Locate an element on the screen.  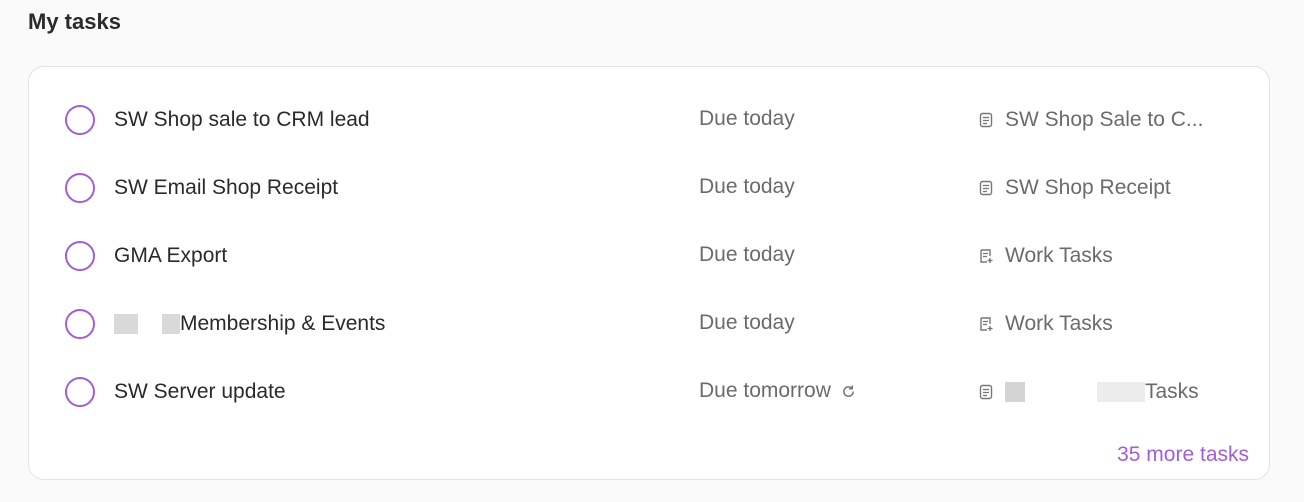
list-name: SW Shop Receipt is located at coordinates (1088, 187).